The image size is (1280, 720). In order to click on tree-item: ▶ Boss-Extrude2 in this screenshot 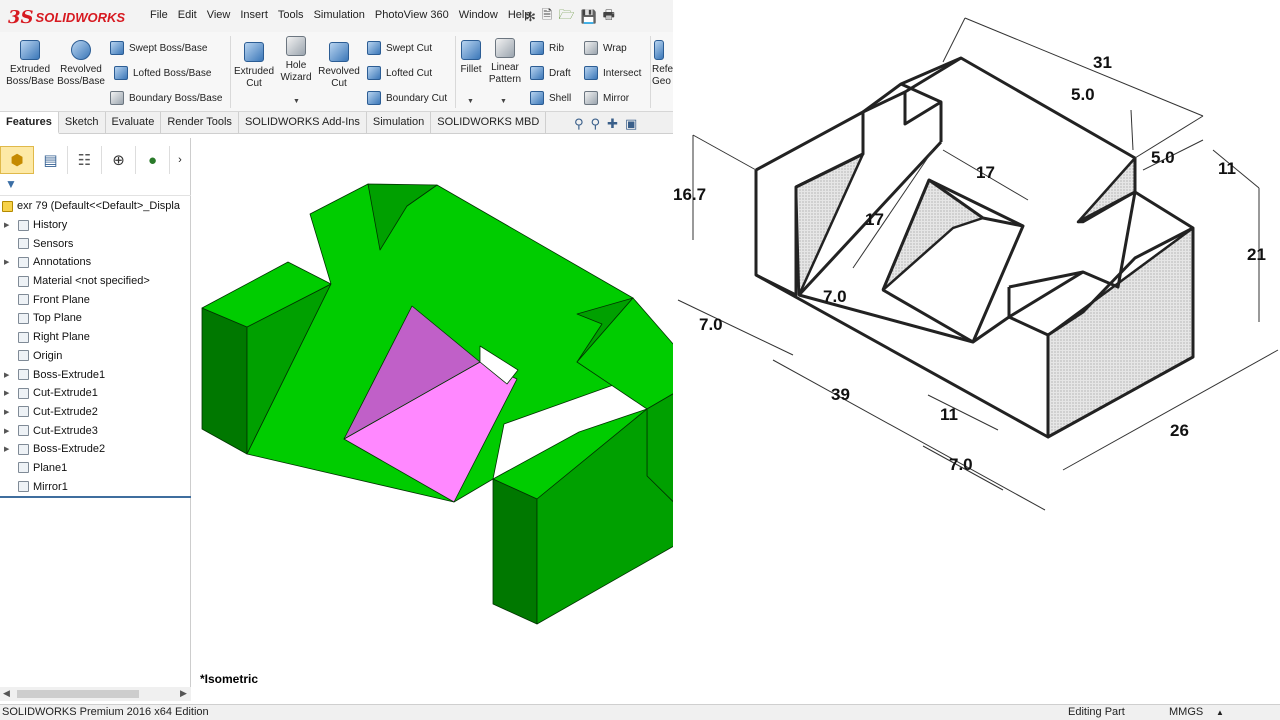, I will do `click(95, 449)`.